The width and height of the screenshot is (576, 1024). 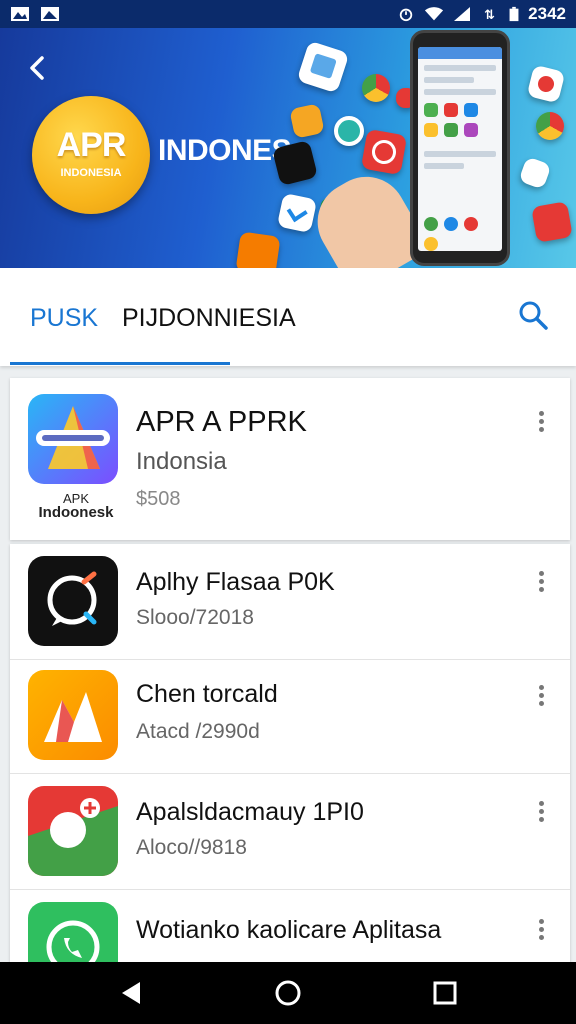 What do you see at coordinates (91, 145) in the screenshot?
I see `logo-main-text: APR` at bounding box center [91, 145].